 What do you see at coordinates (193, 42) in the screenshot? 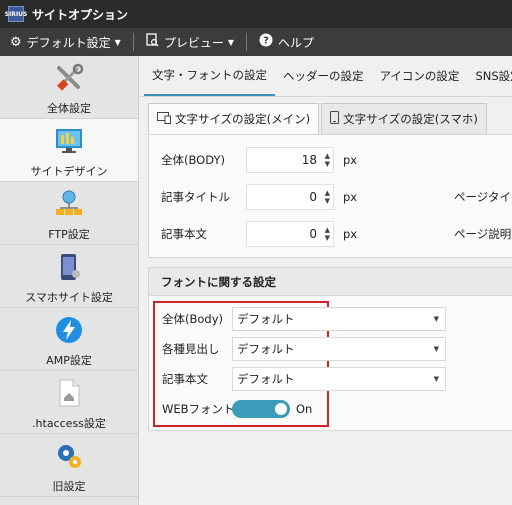
I see `preview-label: プレビュー` at bounding box center [193, 42].